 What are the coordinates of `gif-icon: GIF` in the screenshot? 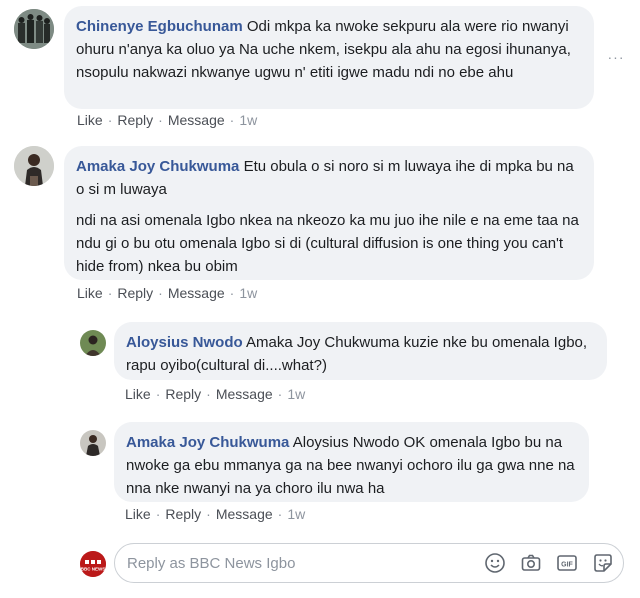 It's located at (567, 563).